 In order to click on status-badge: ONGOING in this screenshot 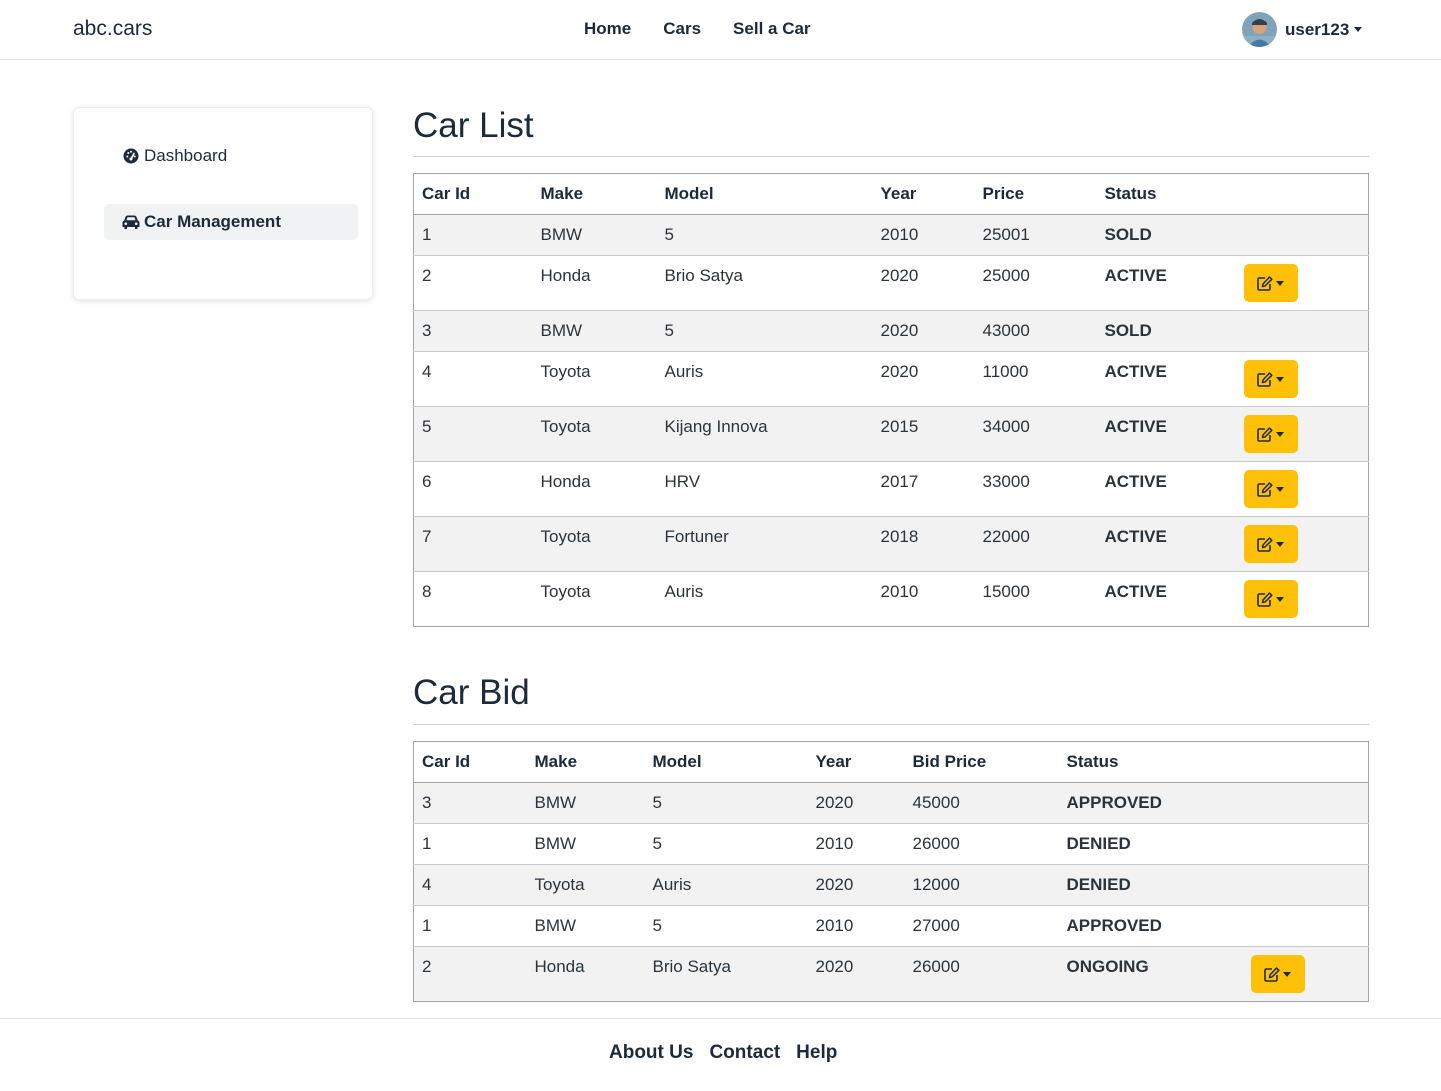, I will do `click(1150, 974)`.